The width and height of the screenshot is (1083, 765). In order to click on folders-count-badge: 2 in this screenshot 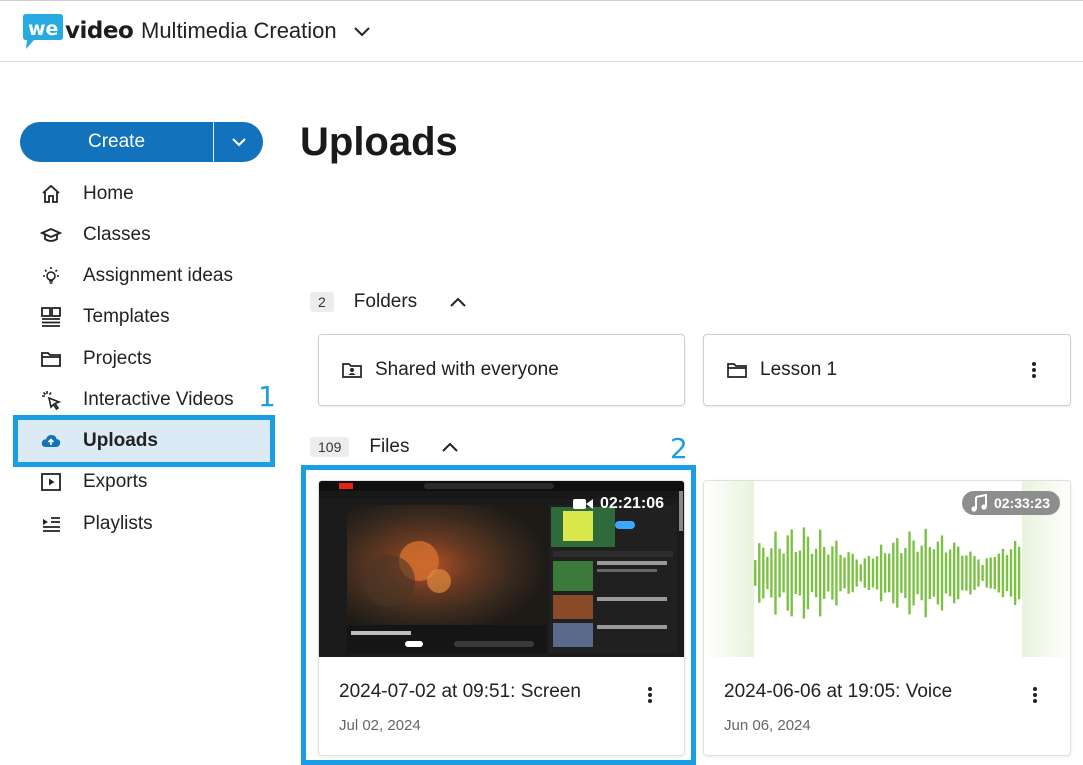, I will do `click(322, 302)`.